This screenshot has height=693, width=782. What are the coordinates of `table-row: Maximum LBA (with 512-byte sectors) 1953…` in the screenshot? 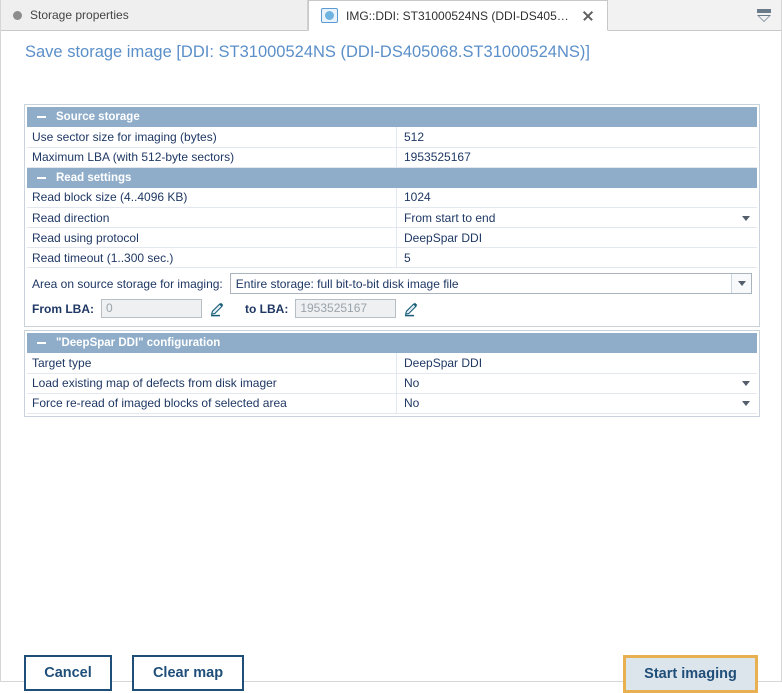 It's located at (392, 157).